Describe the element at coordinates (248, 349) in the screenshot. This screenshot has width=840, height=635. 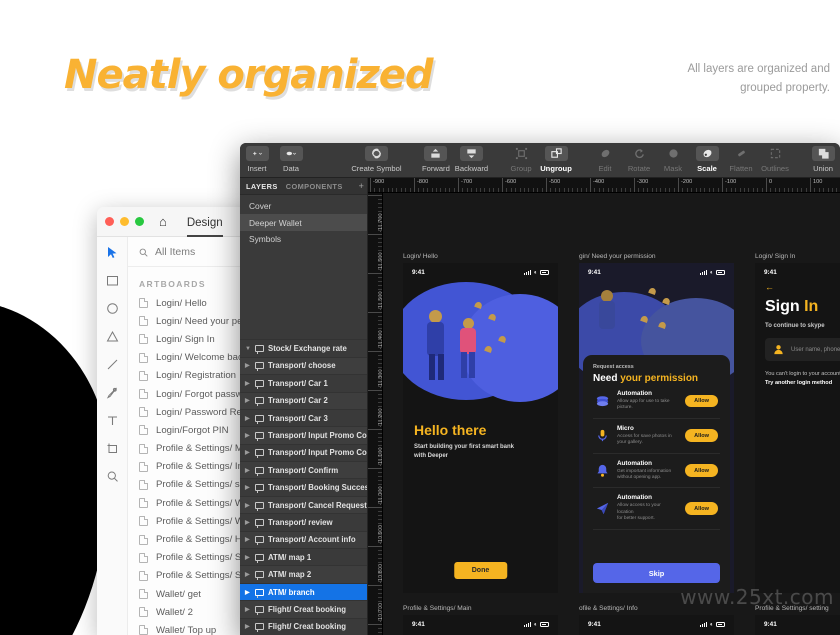
I see `chevron-down-icon: ▼` at that location.